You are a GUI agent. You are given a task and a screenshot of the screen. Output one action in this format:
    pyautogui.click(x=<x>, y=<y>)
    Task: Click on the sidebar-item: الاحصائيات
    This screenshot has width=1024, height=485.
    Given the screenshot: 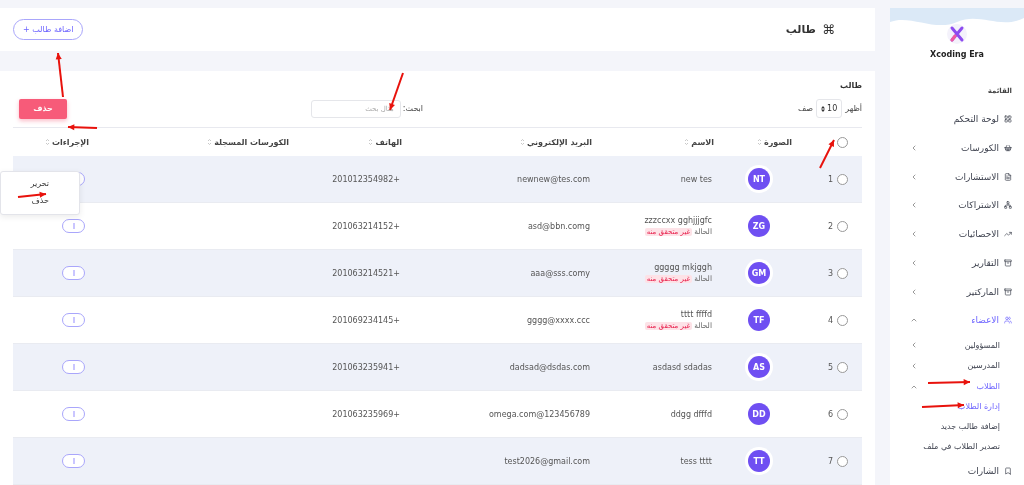 What is the action you would take?
    pyautogui.click(x=957, y=234)
    